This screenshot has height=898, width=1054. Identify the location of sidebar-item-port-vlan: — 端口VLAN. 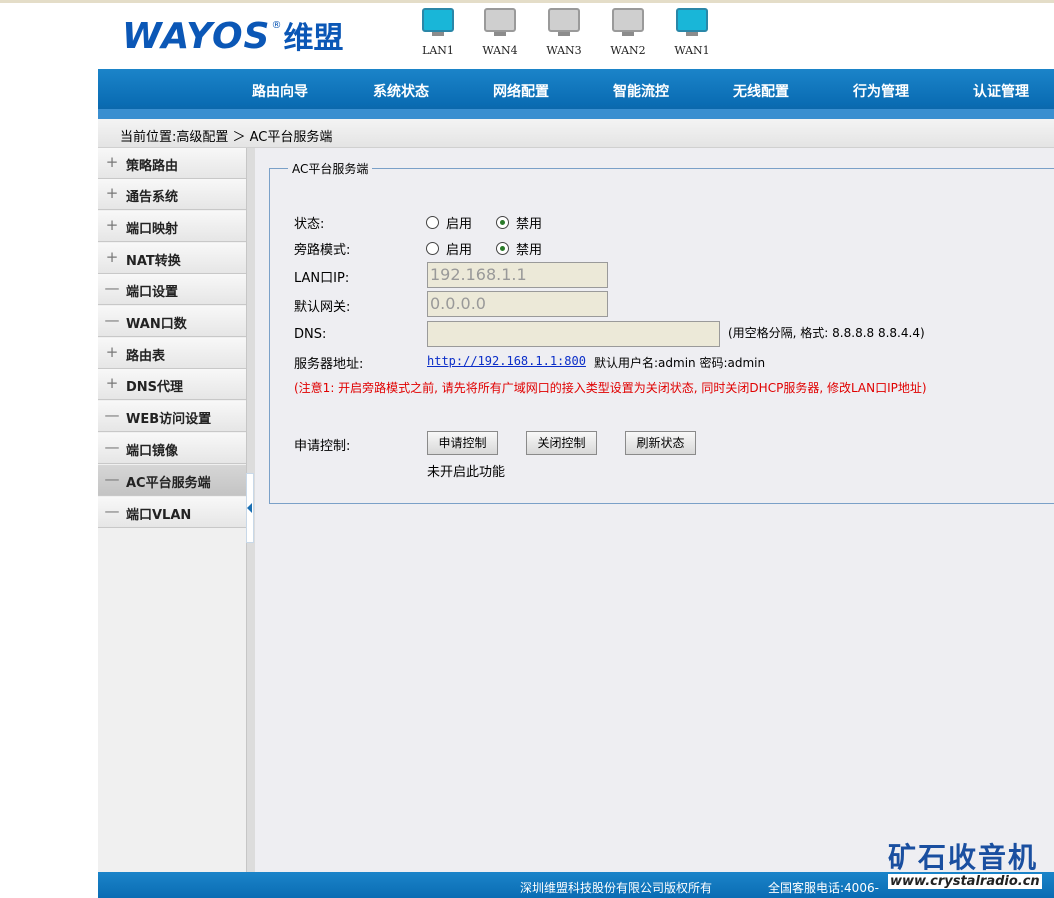
(172, 512).